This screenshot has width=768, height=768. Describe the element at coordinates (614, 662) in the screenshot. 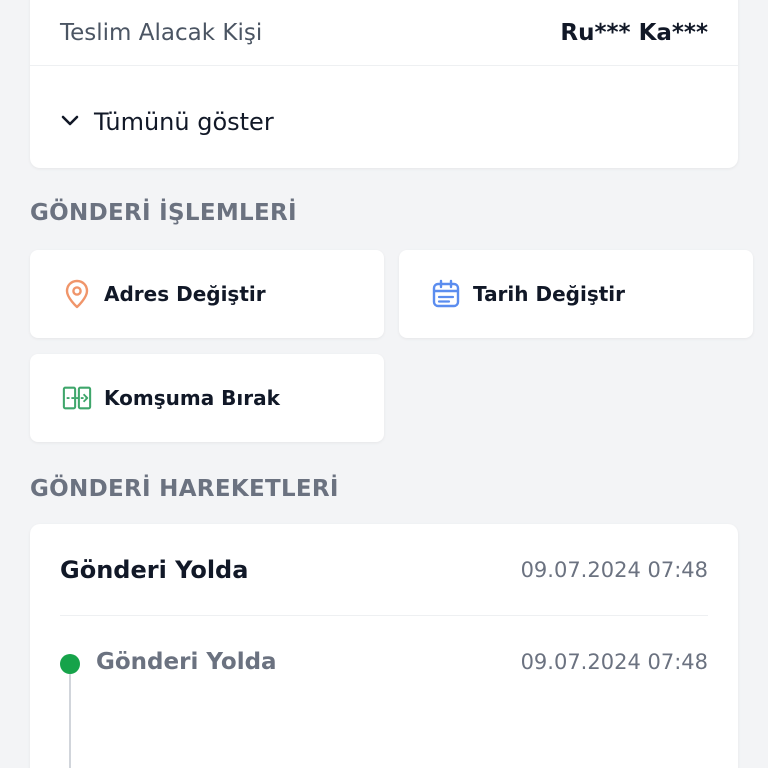

I see `timeline-item-date: 09.07.2024 07:48` at that location.